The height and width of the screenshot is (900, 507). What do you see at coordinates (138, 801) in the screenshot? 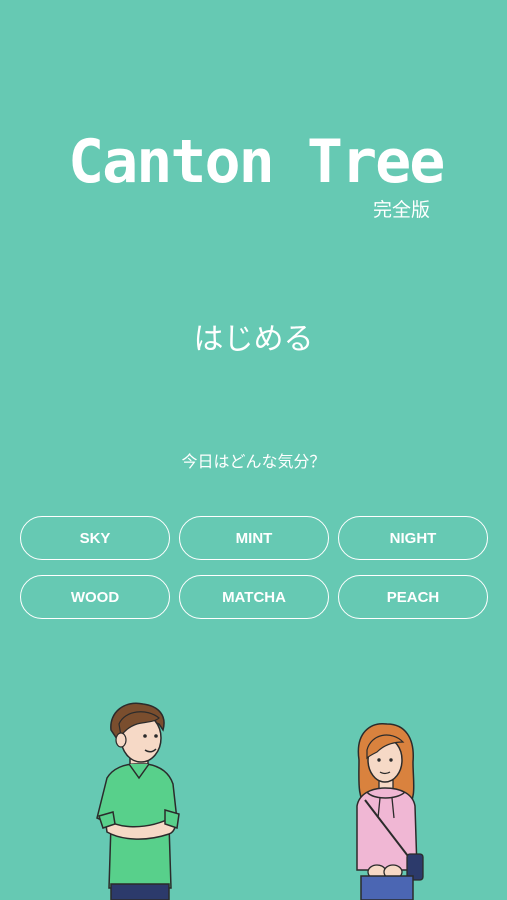
I see `man-character` at bounding box center [138, 801].